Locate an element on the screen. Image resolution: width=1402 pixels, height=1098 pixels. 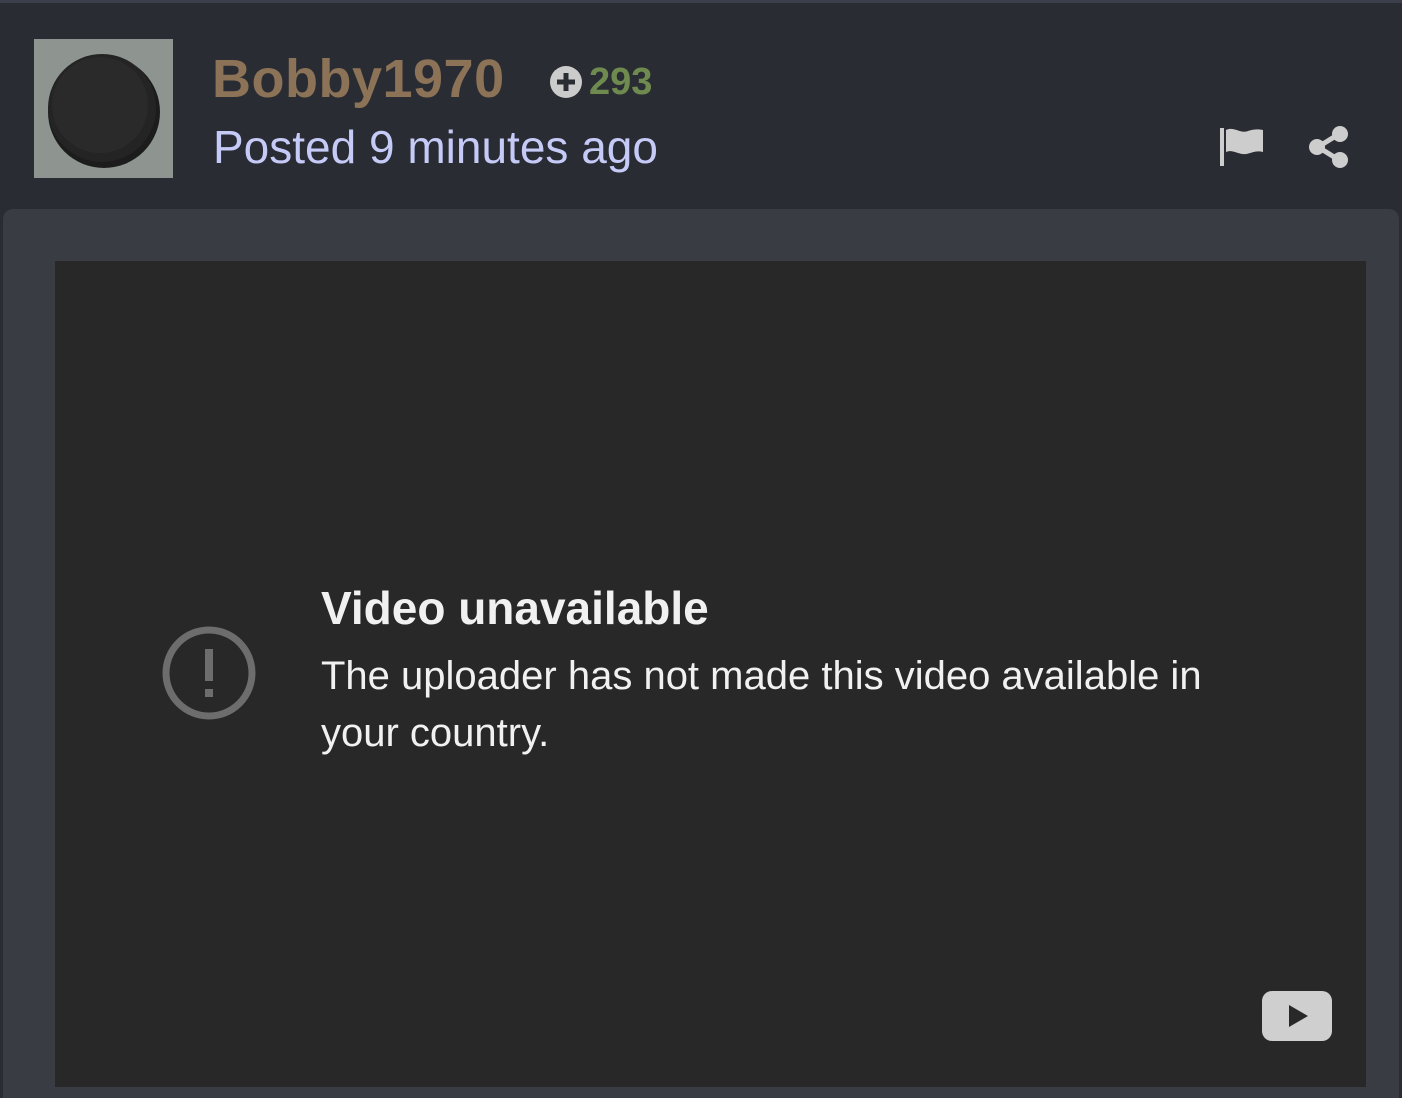
share-icon is located at coordinates (1329, 147).